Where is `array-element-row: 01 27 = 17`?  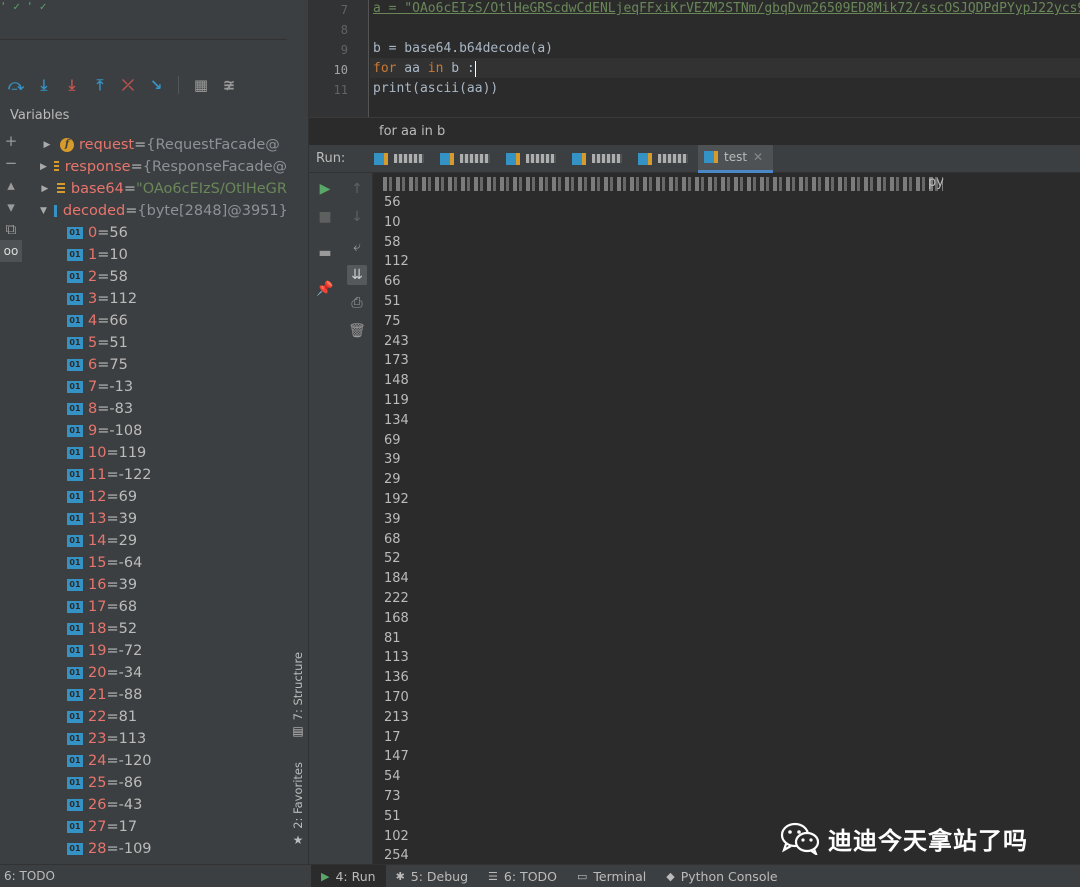
array-element-row: 01 27 = 17 is located at coordinates (156, 827).